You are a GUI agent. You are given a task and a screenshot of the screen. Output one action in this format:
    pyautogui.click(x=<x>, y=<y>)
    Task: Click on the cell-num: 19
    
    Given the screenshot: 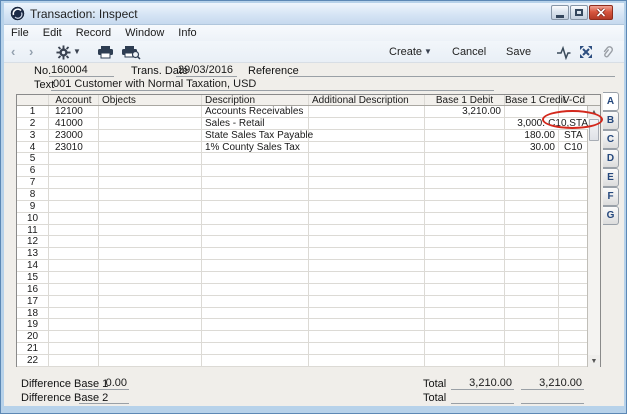 What is the action you would take?
    pyautogui.click(x=33, y=325)
    